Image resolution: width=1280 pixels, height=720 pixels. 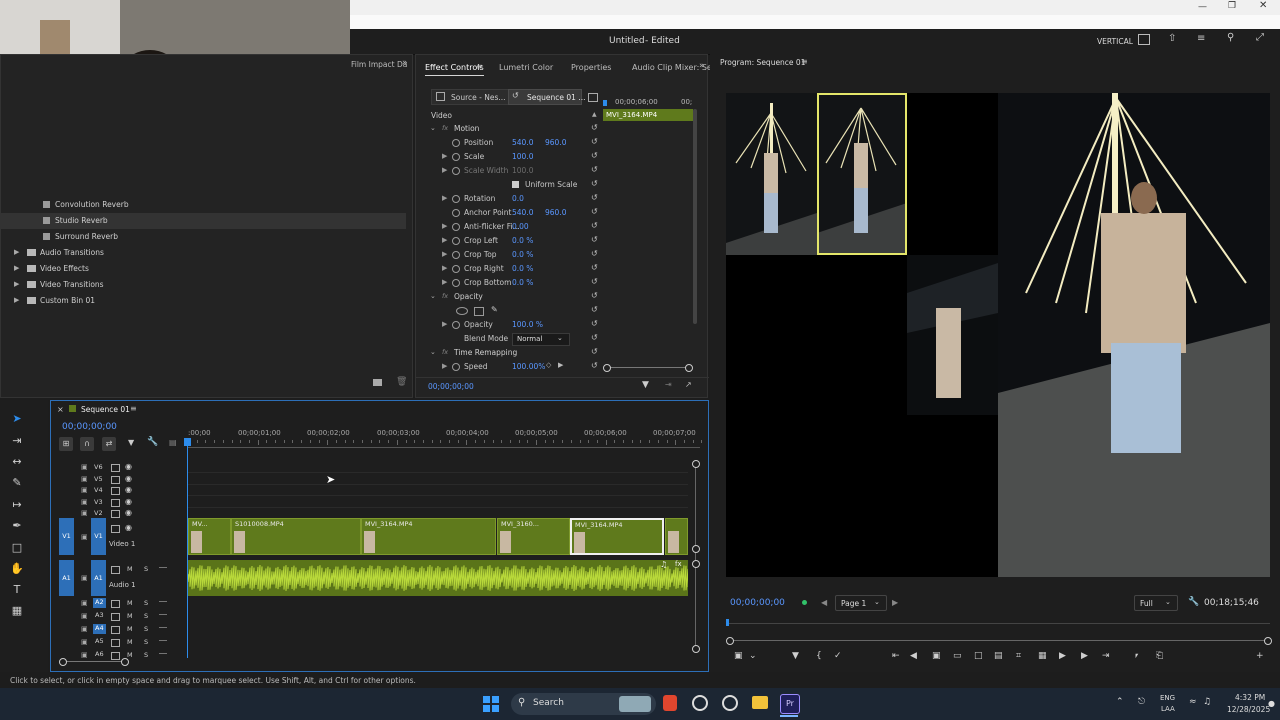 I want to click on property-value: 0.0 %, so click(x=522, y=268).